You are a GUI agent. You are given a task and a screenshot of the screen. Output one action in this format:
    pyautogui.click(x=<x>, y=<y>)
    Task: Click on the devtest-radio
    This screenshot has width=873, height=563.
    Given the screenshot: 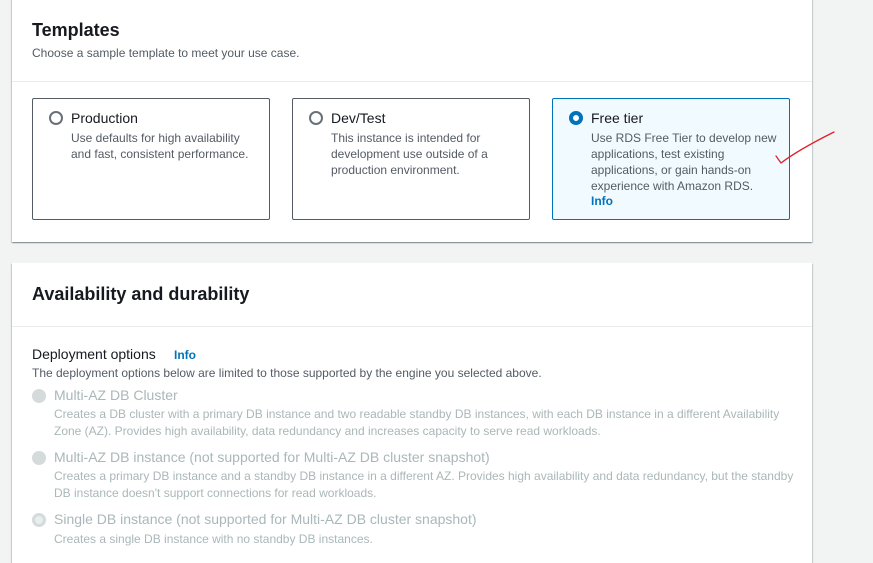 What is the action you would take?
    pyautogui.click(x=316, y=118)
    